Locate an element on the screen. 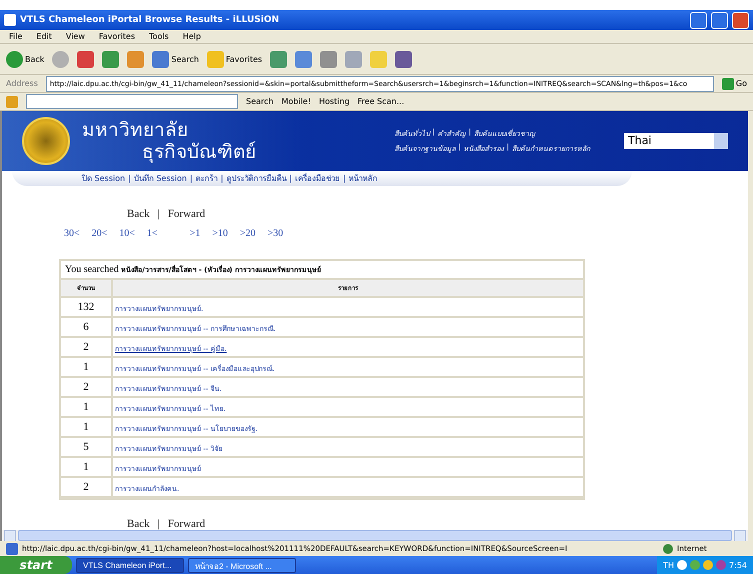  nav-link: ตะกร้า is located at coordinates (207, 178).